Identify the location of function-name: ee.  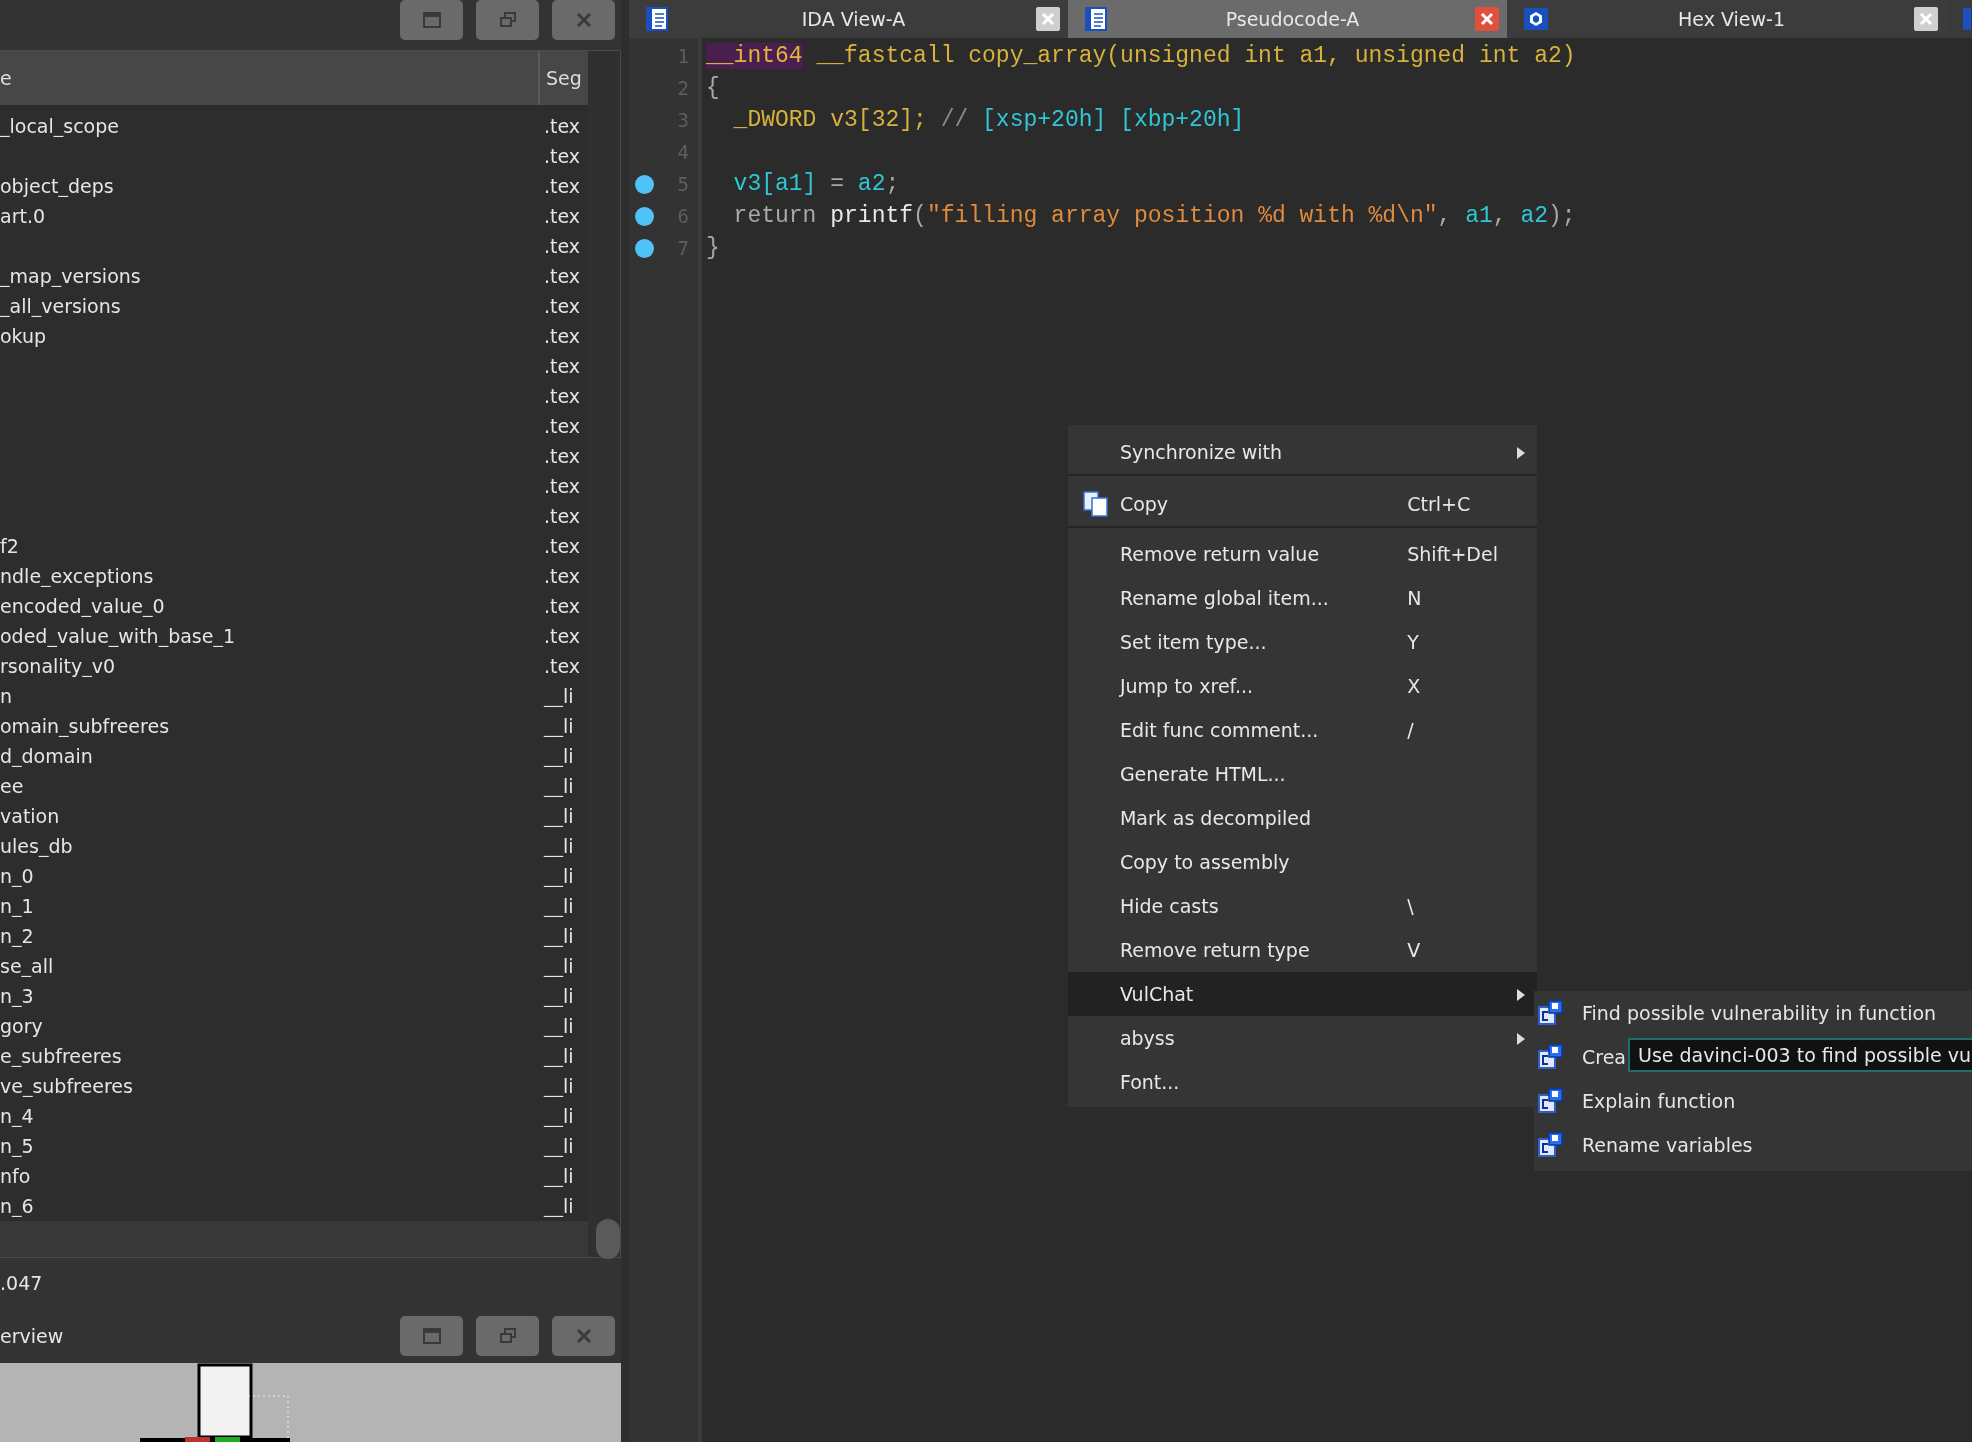
(12, 786).